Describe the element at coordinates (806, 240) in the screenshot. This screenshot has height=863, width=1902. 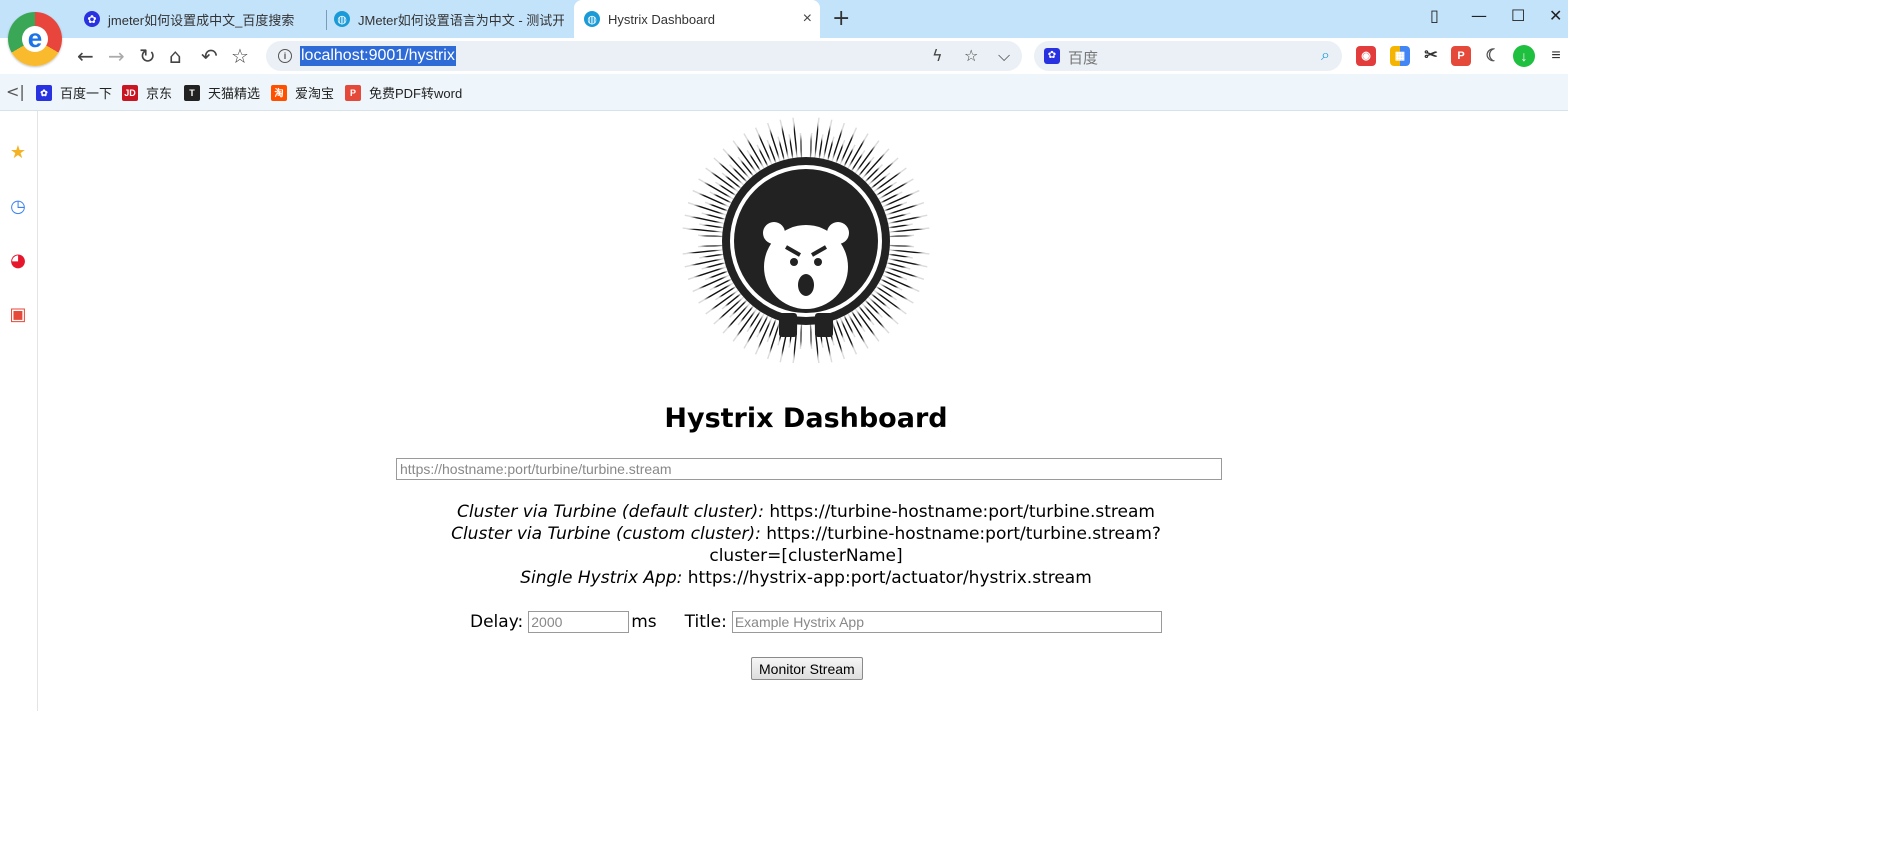
I see `hystrix-hedgehog-logo` at that location.